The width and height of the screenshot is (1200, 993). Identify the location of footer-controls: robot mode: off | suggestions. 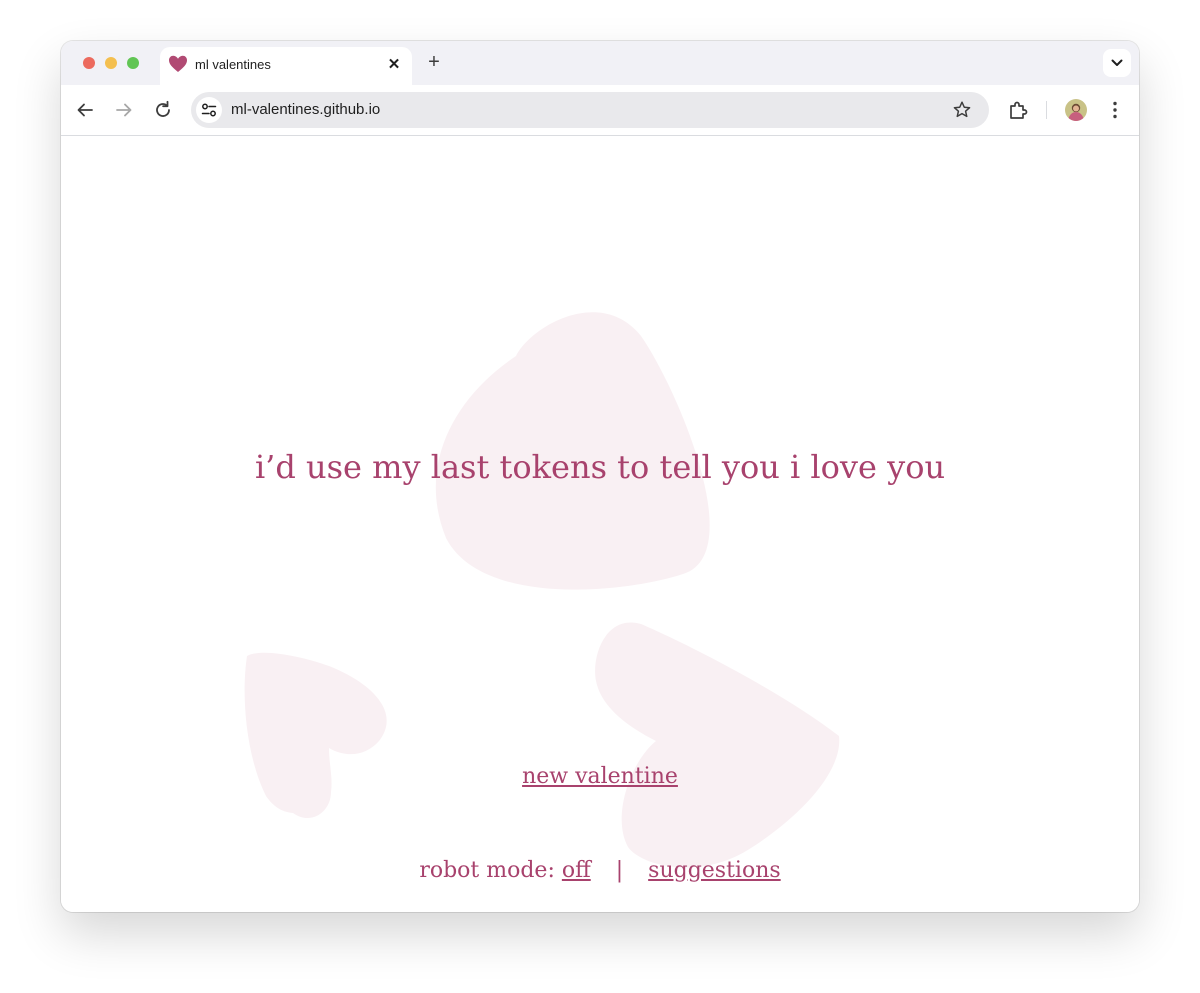
(600, 870).